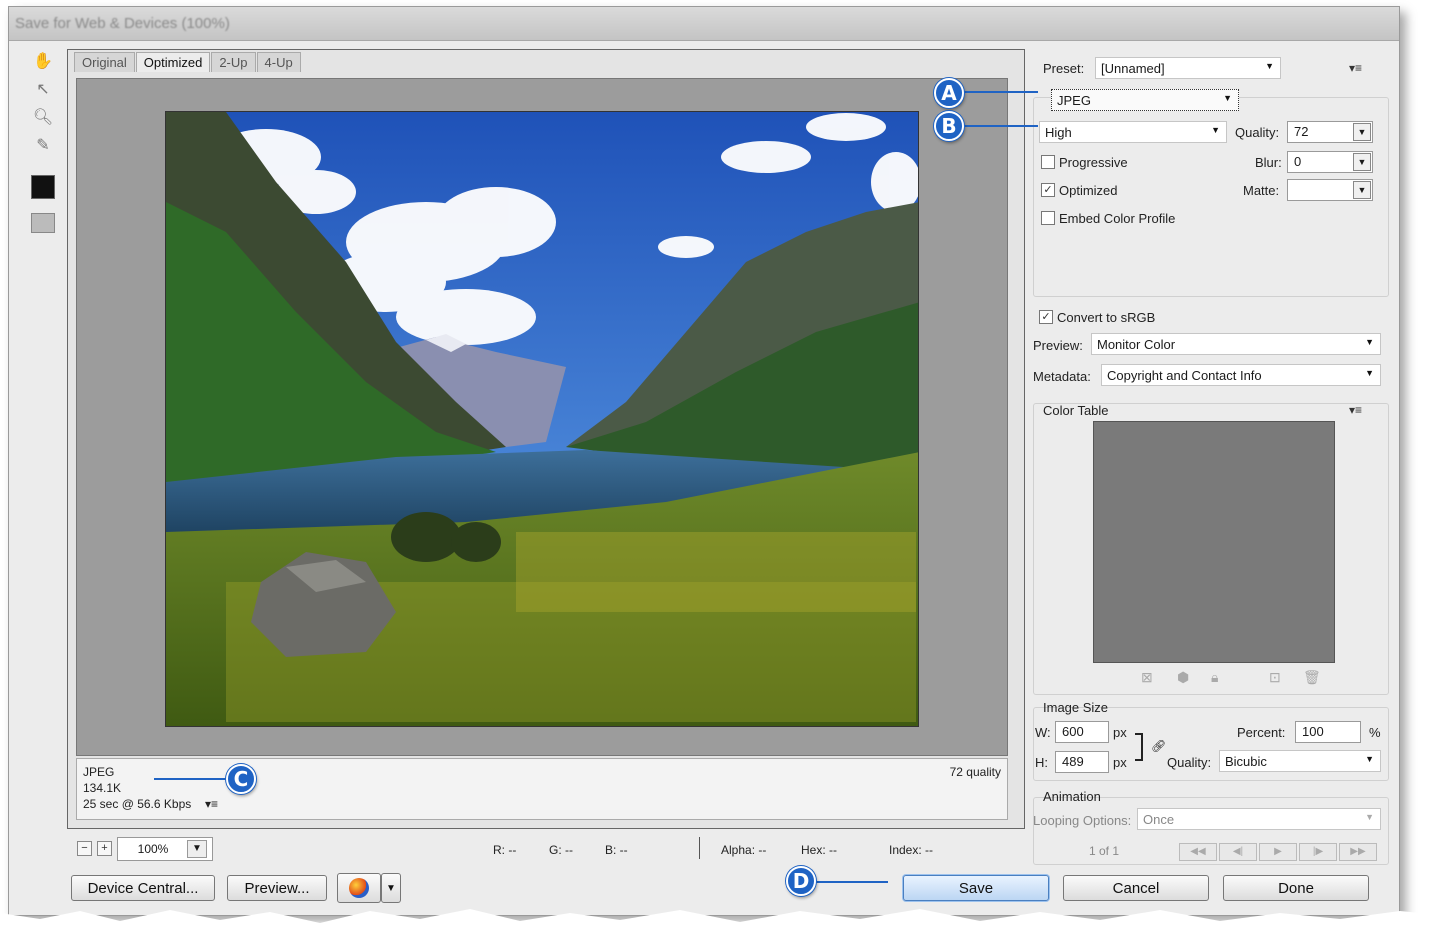  What do you see at coordinates (1183, 677) in the screenshot?
I see `web-shift-icon: ⬢` at bounding box center [1183, 677].